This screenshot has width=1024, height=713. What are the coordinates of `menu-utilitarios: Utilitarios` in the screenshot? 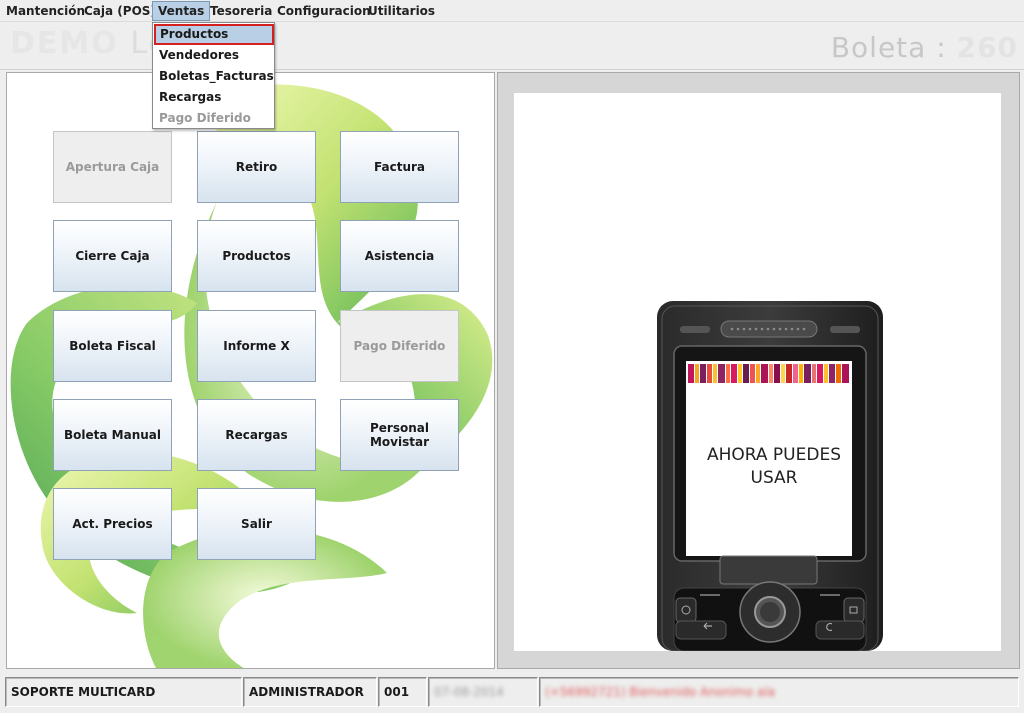 It's located at (401, 11).